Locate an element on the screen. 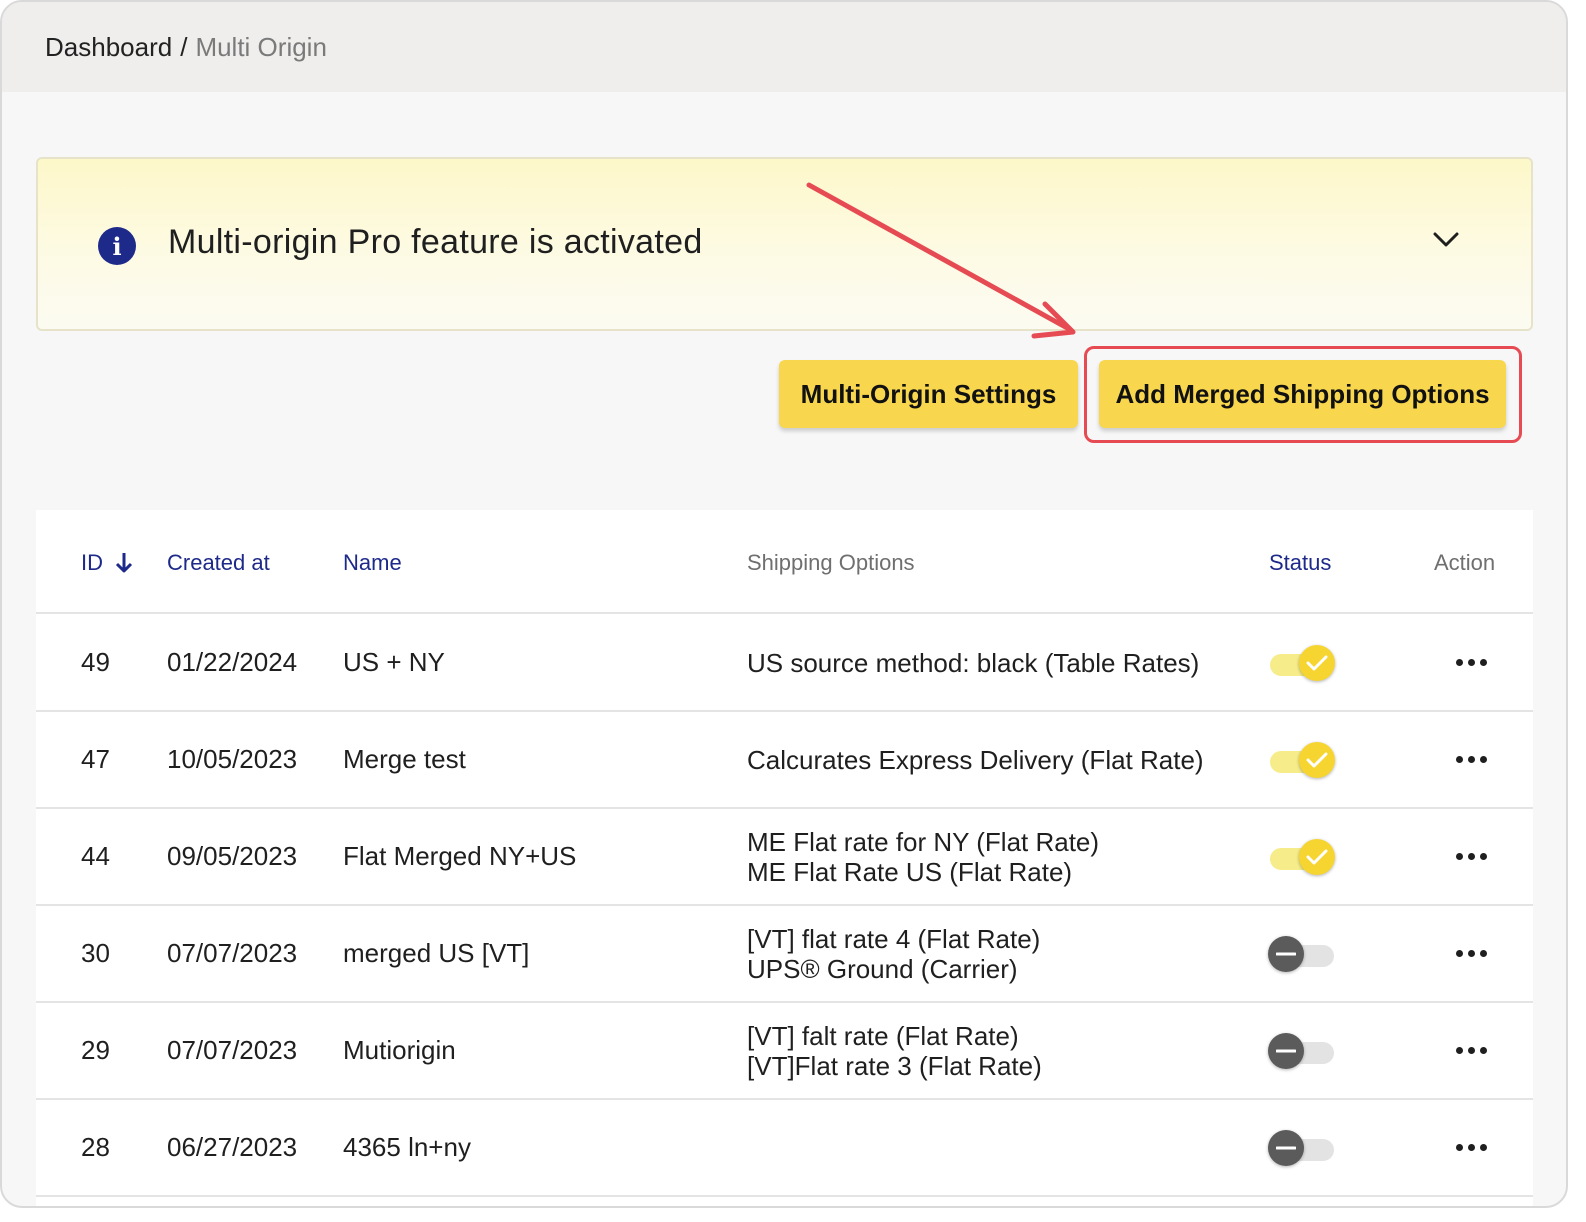  banner-message: Multi-origin Pro feature is activated is located at coordinates (435, 242).